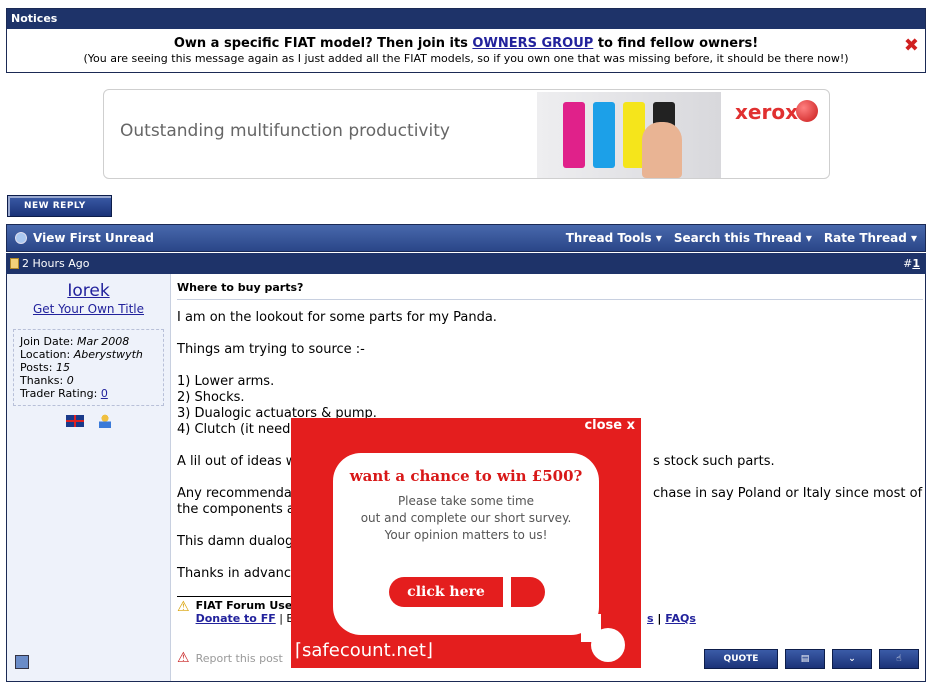 This screenshot has width=932, height=684. What do you see at coordinates (852, 659) in the screenshot?
I see `quick-reply-button: ⌄` at bounding box center [852, 659].